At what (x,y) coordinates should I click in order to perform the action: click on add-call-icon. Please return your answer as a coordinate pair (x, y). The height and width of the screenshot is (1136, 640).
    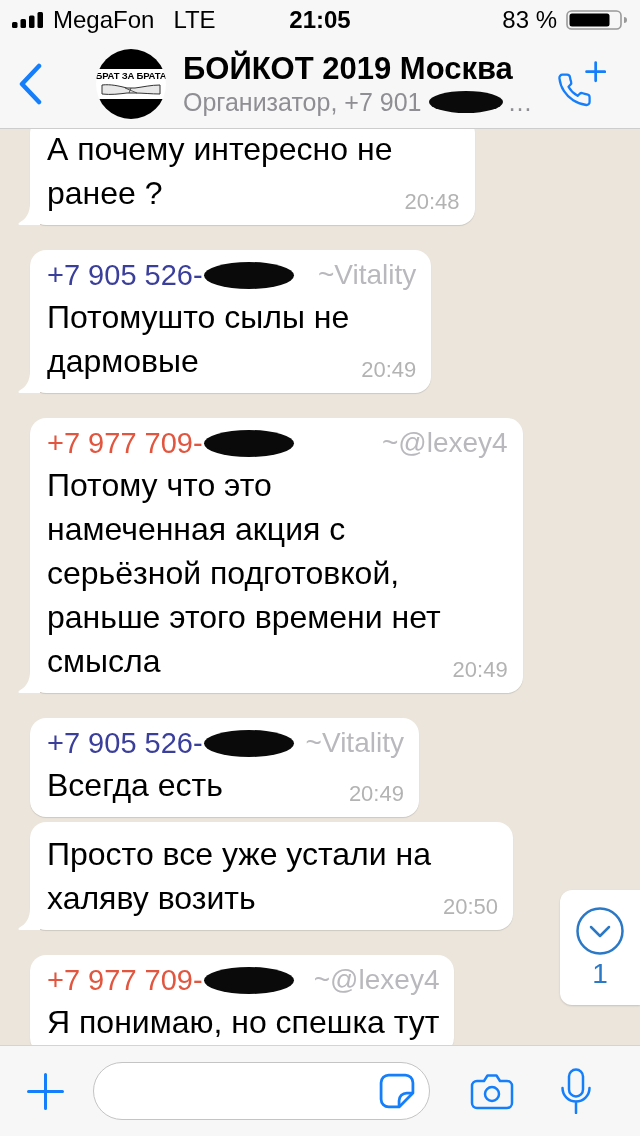
    Looking at the image, I should click on (582, 84).